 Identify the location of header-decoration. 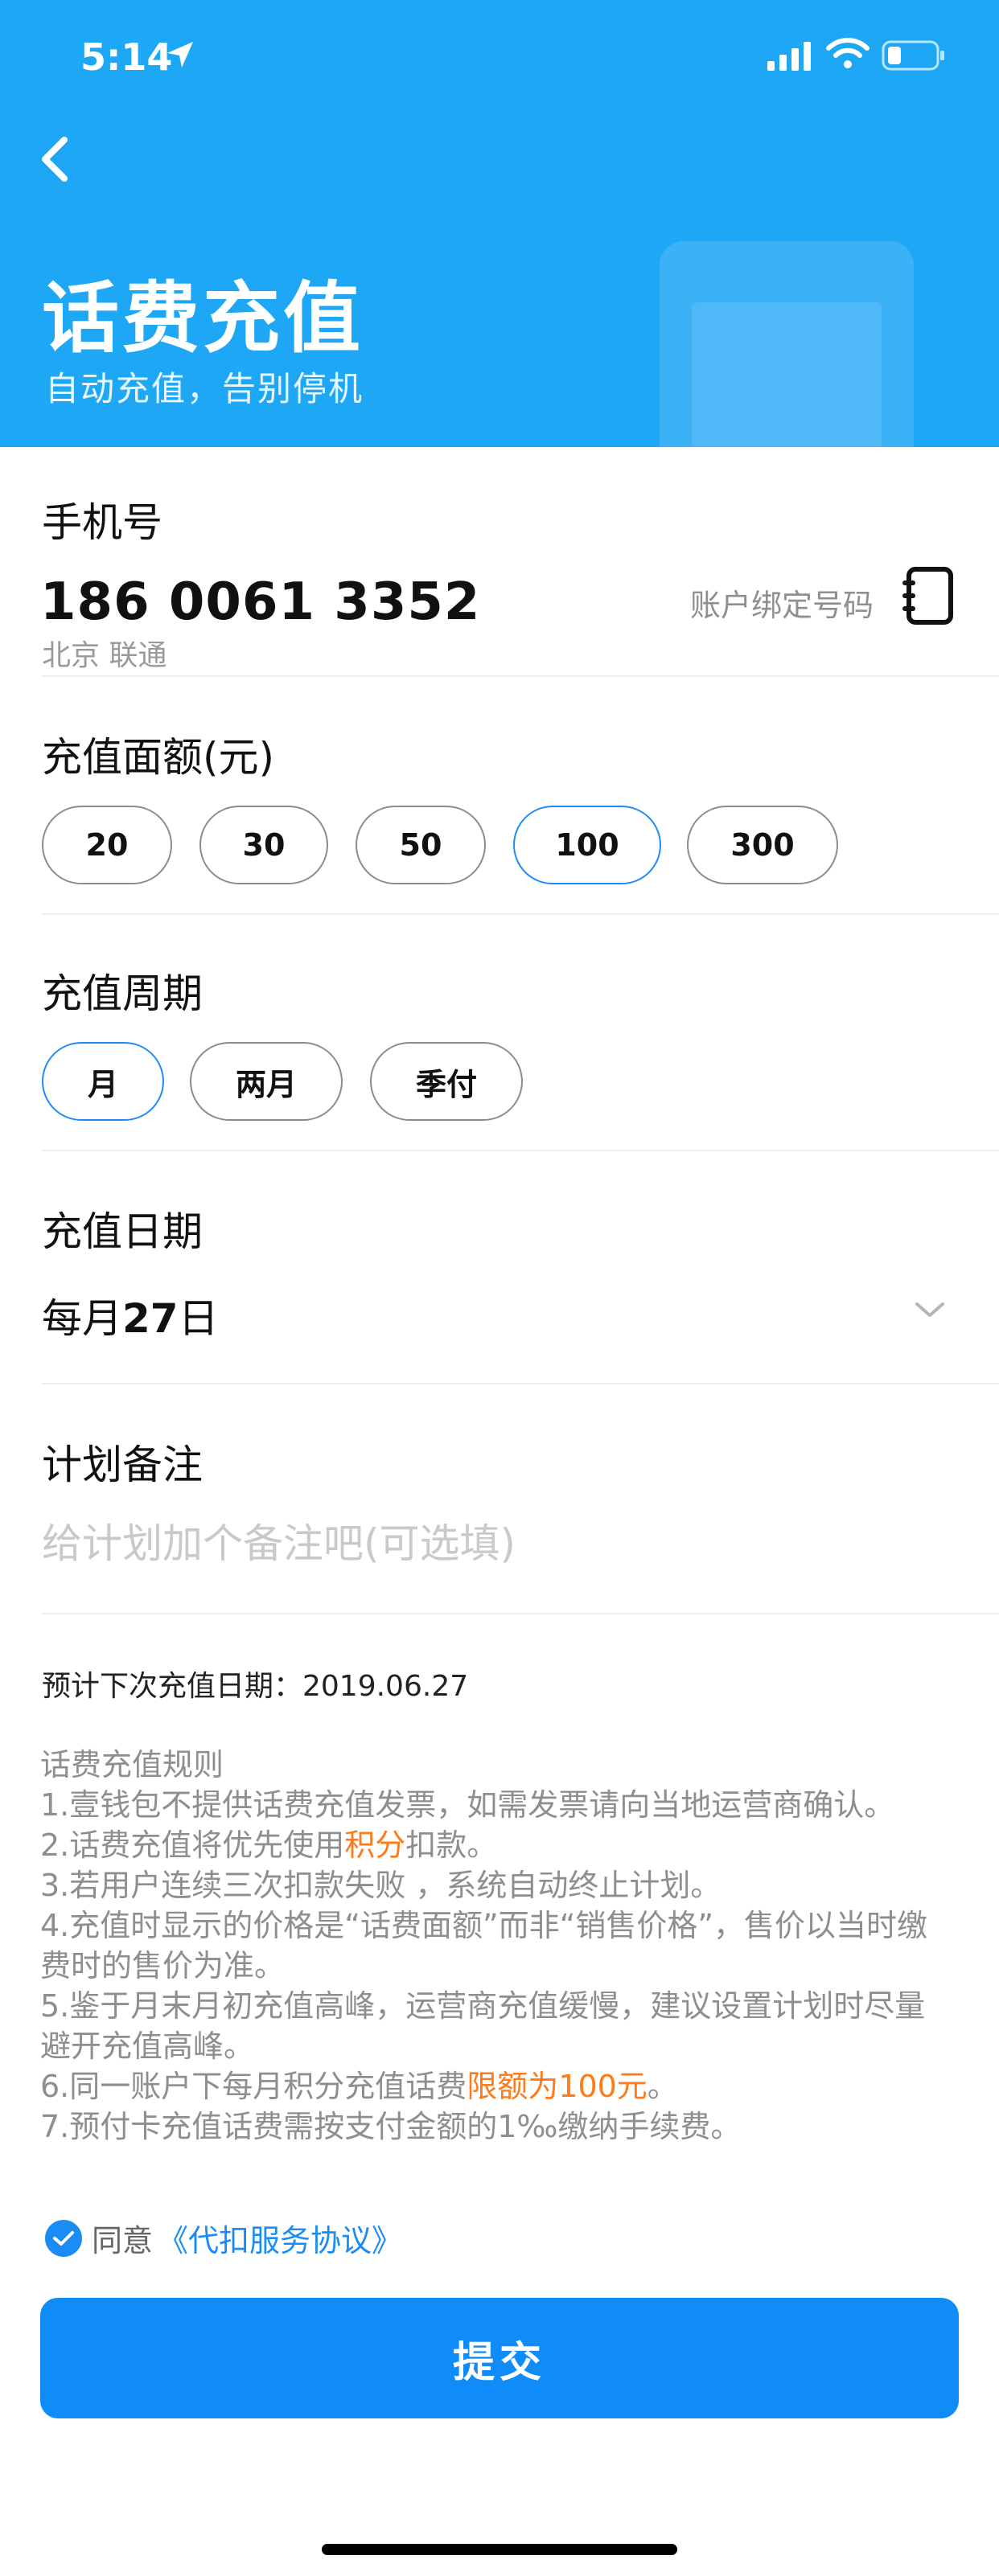
(787, 344).